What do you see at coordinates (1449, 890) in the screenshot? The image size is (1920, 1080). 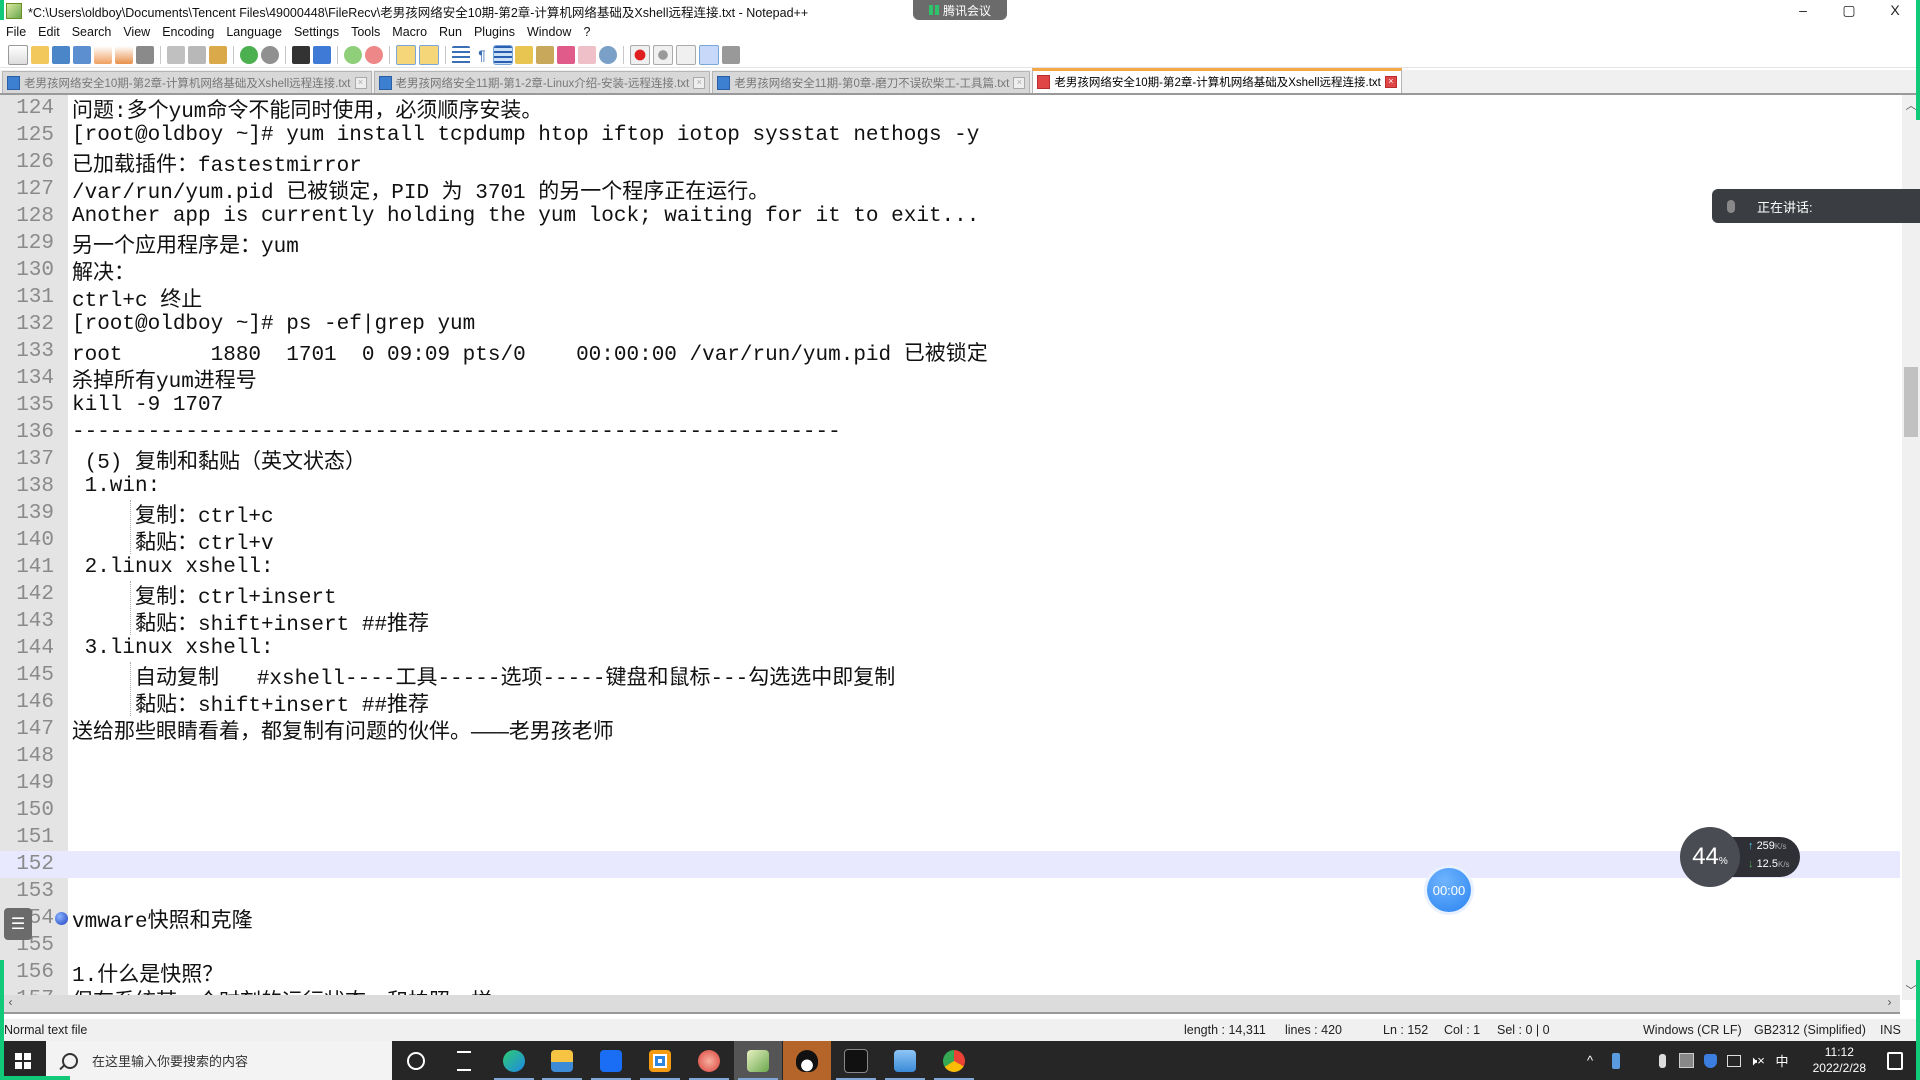 I see `recording-timer: 00:00` at bounding box center [1449, 890].